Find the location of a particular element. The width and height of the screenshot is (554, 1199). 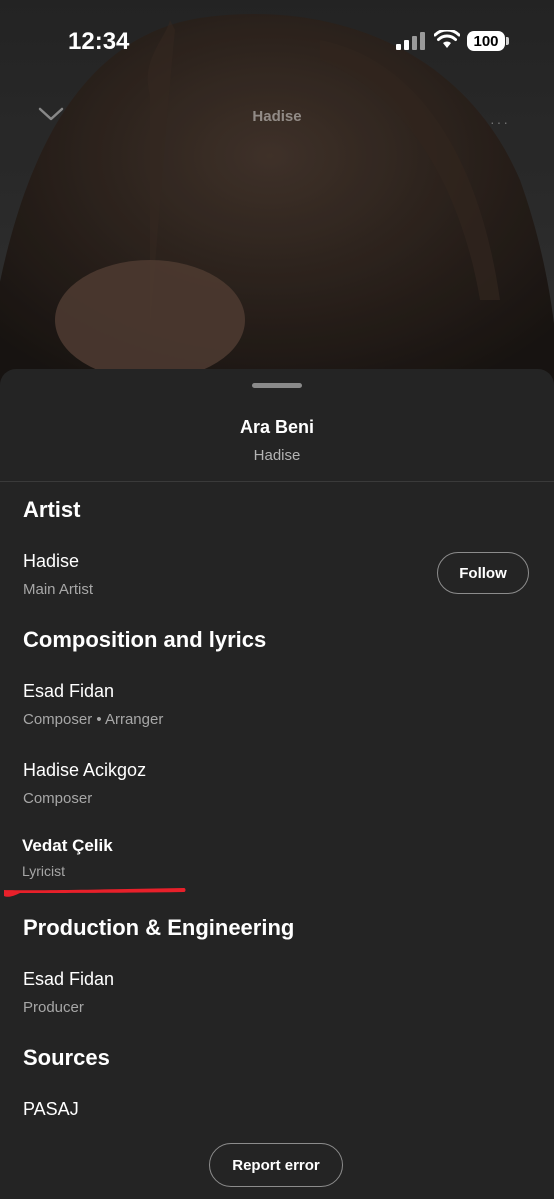

credit-role: Producer is located at coordinates (53, 1007).